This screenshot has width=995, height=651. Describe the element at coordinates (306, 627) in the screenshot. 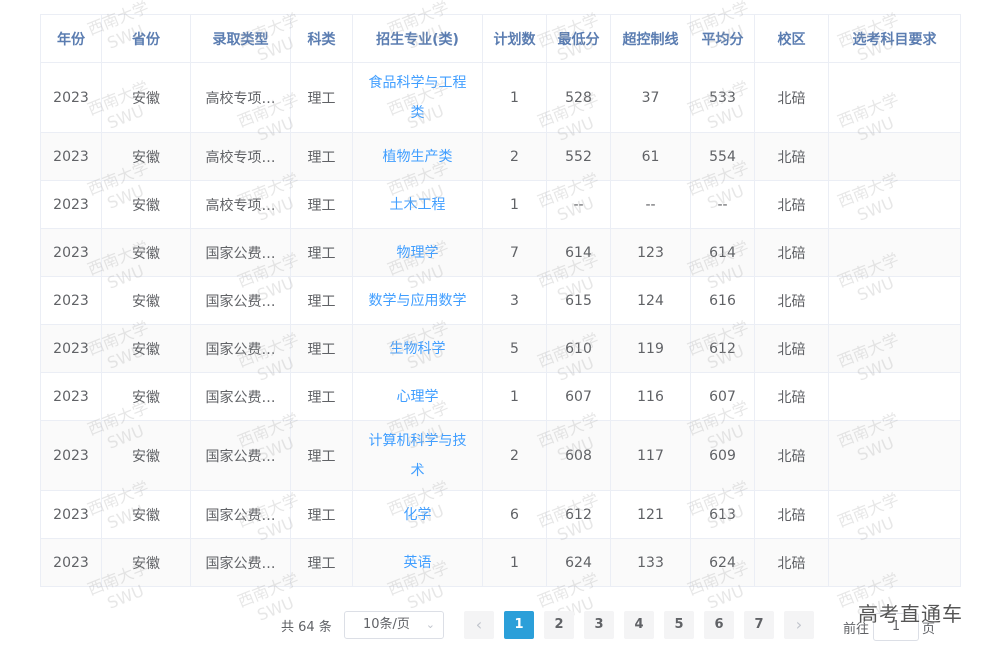

I see `total-count: 共 64 条` at that location.